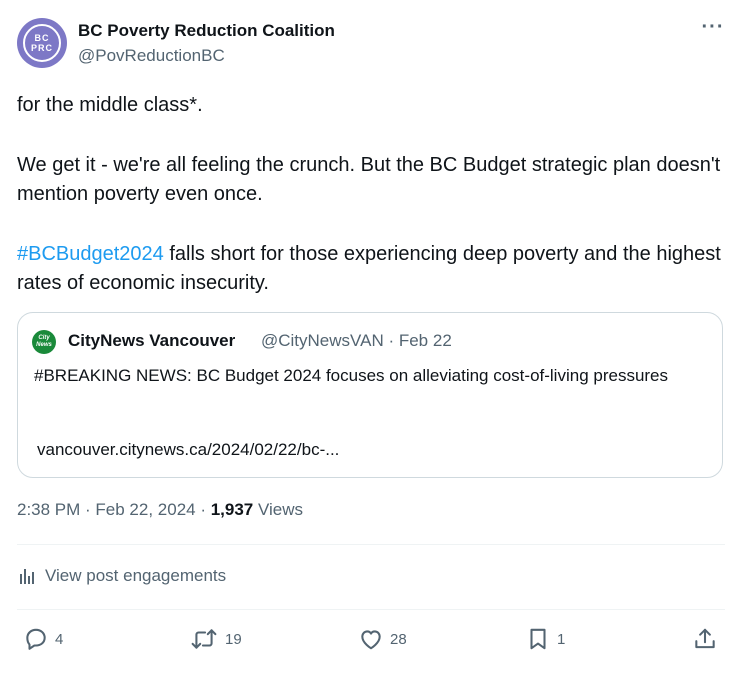 This screenshot has width=745, height=675. What do you see at coordinates (233, 639) in the screenshot?
I see `repost-count: 19` at bounding box center [233, 639].